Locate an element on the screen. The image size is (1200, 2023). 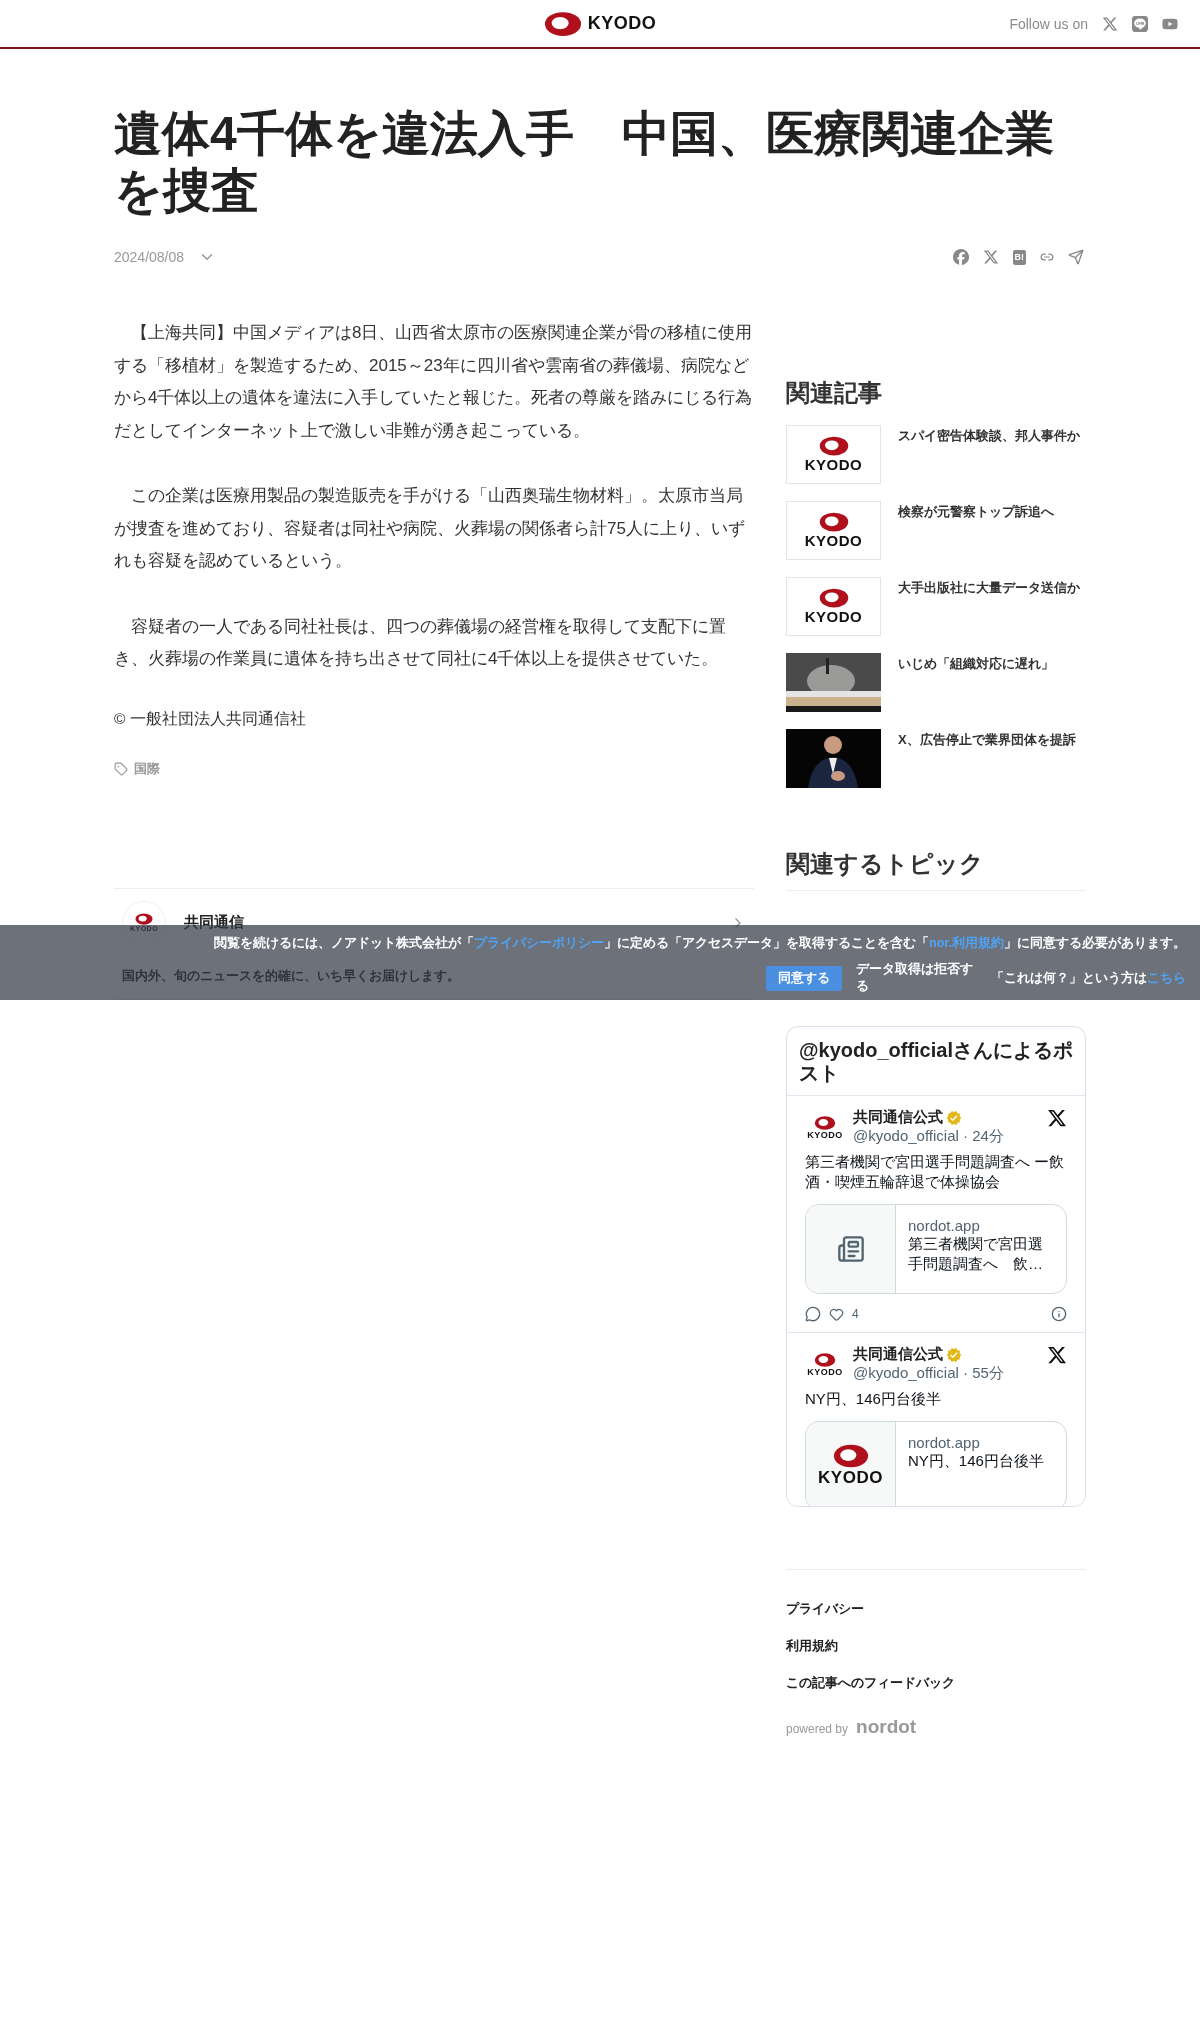
related-article-title: 検察が元警察トップ訴追へ is located at coordinates (976, 530).